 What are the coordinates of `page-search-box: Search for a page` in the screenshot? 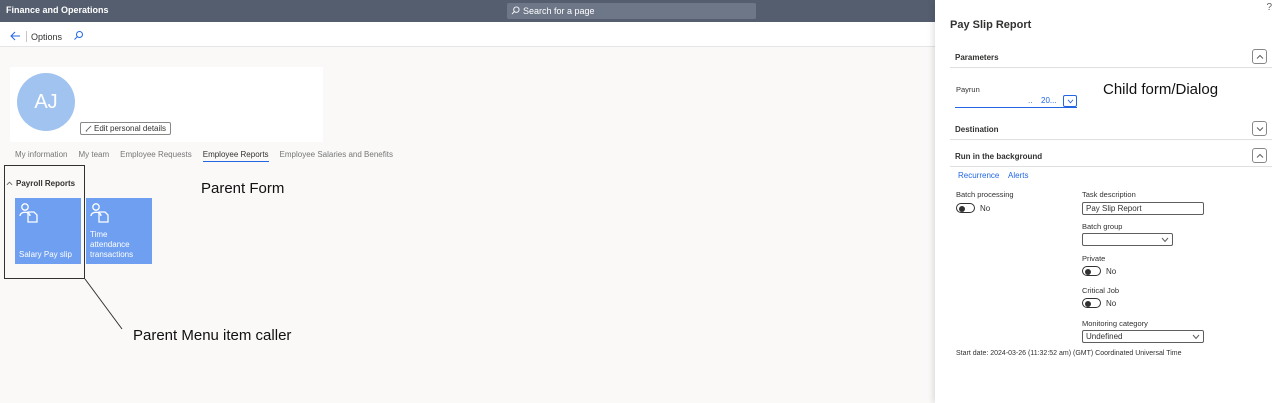 It's located at (631, 11).